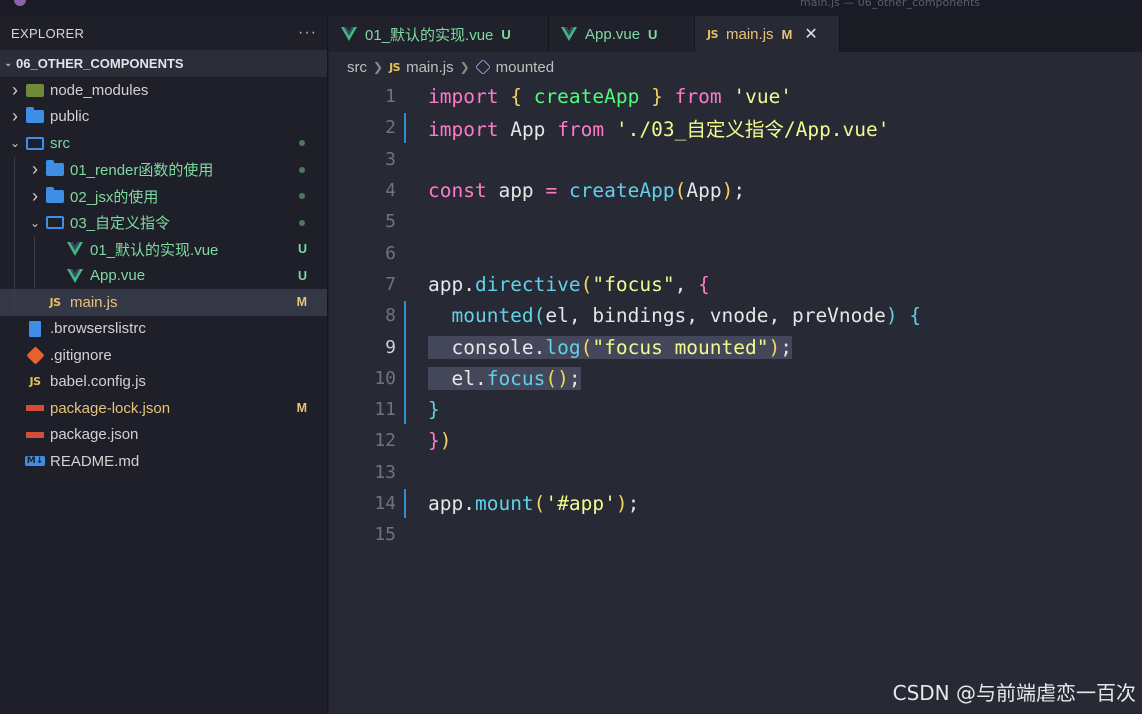 Image resolution: width=1142 pixels, height=714 pixels. I want to click on code-line: 6, so click(735, 253).